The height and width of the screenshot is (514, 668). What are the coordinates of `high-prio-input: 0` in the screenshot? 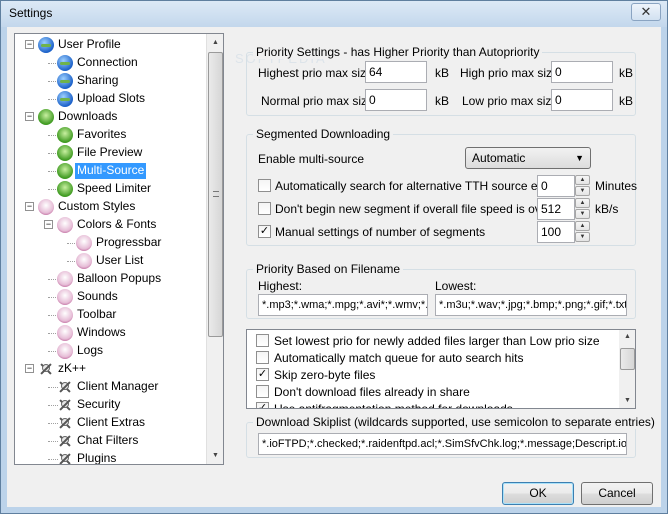 It's located at (582, 72).